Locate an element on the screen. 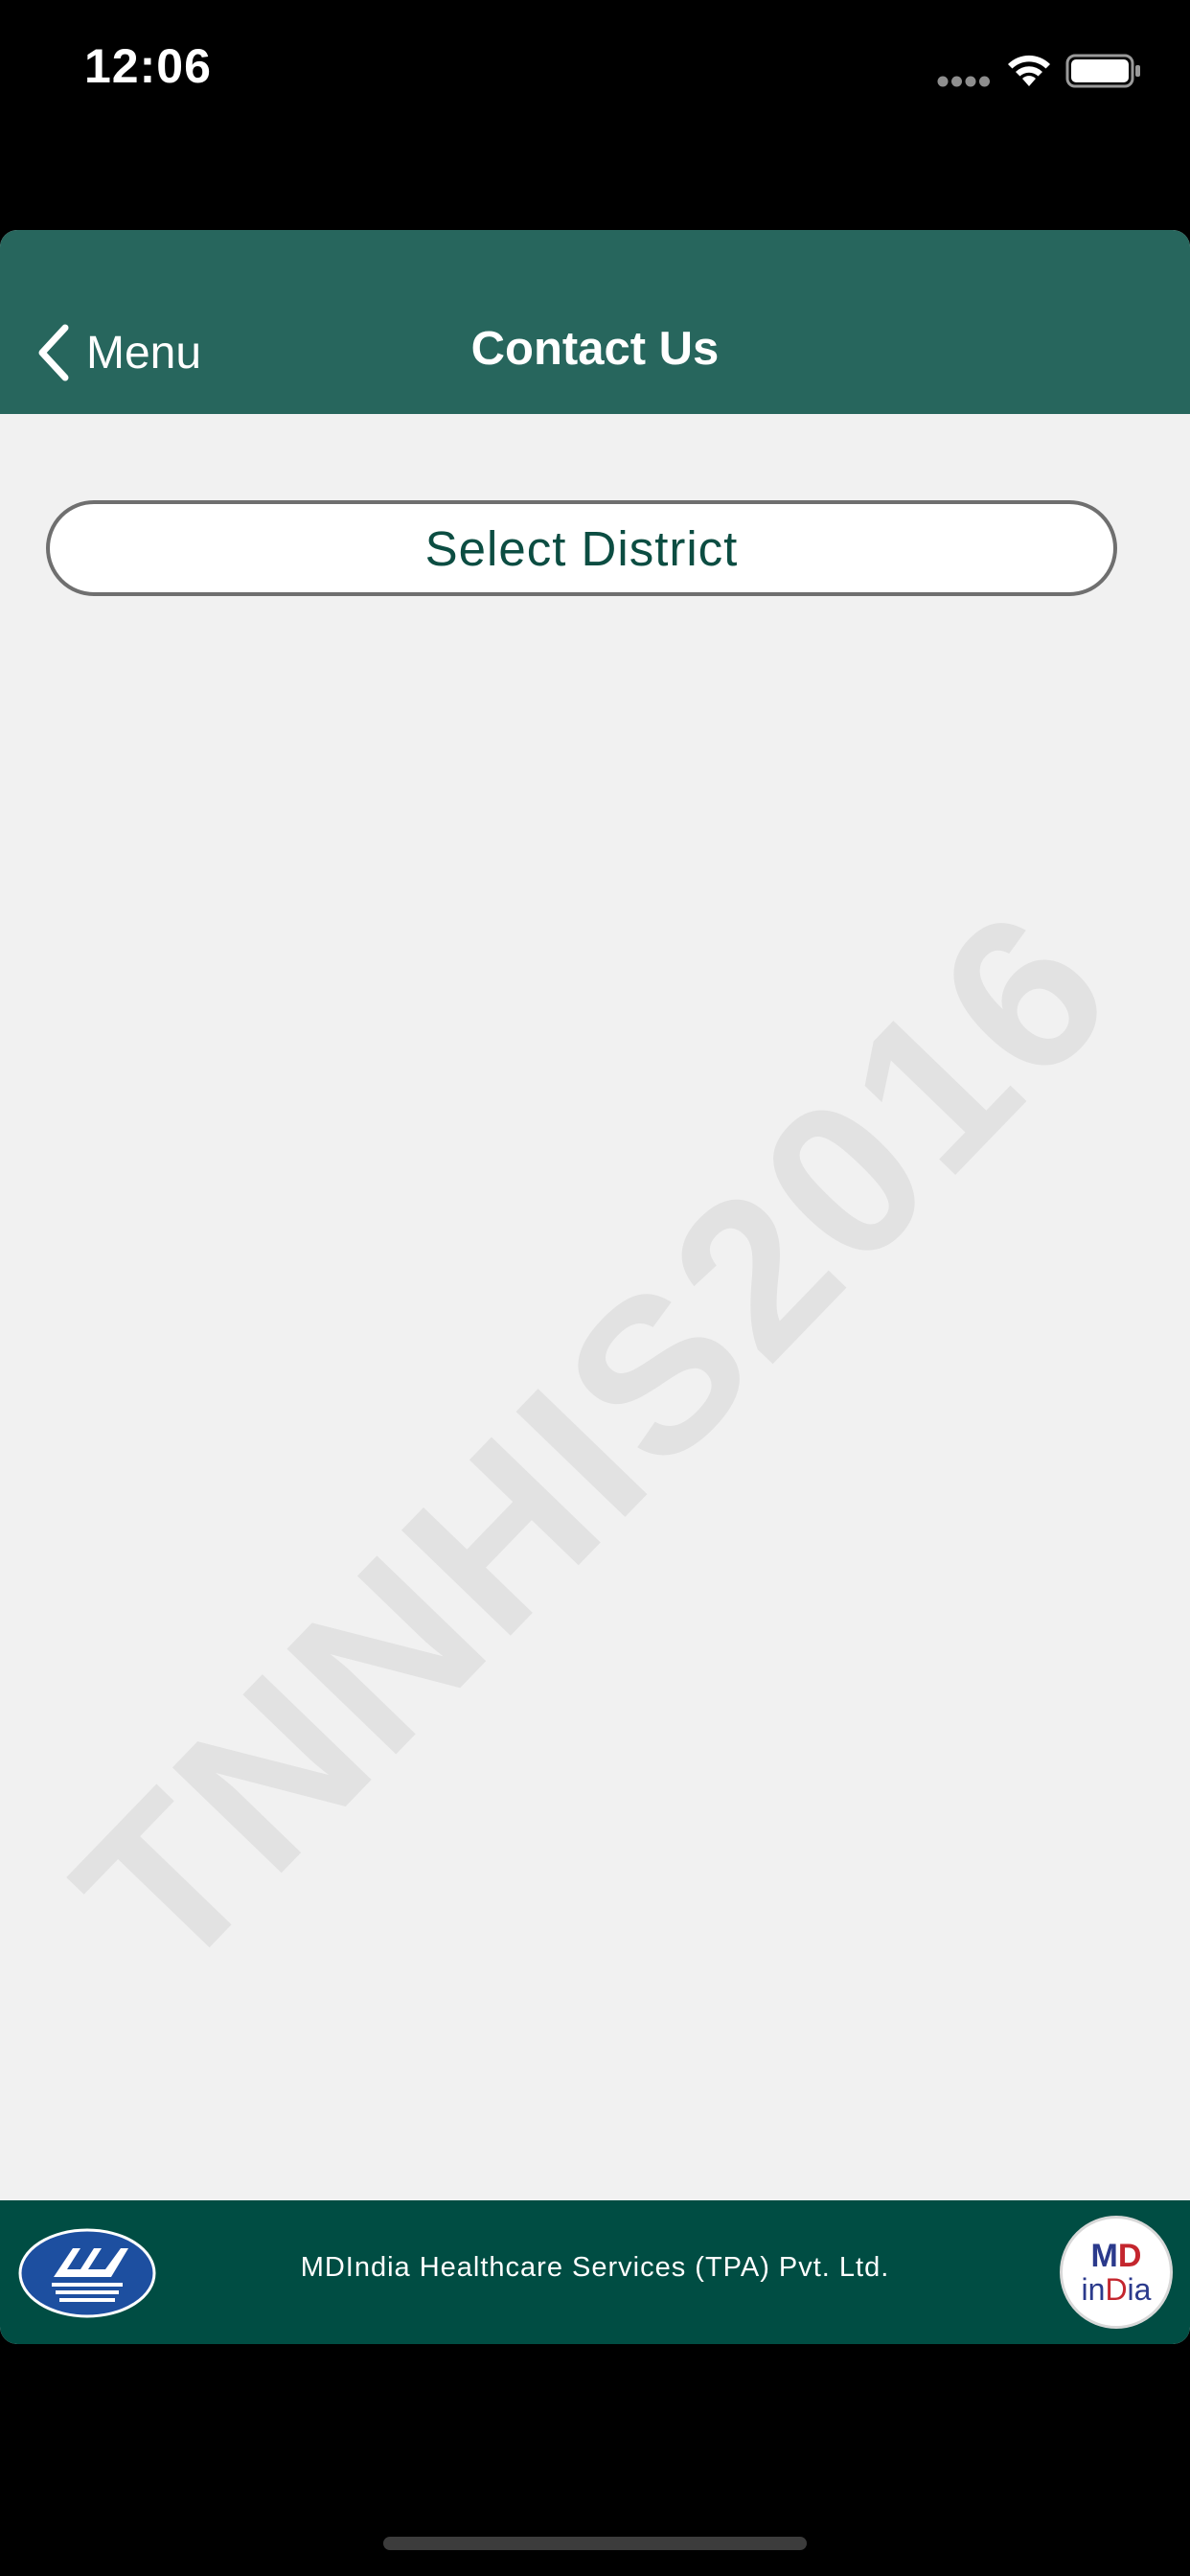 Image resolution: width=1190 pixels, height=2576 pixels. mdindia-logo-bottom: inDia is located at coordinates (1116, 2289).